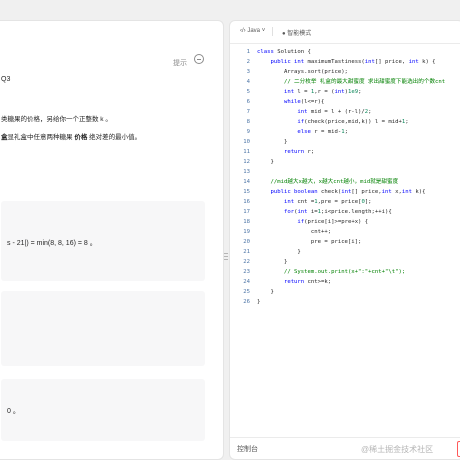 The image size is (460, 460). I want to click on code-text: return cnt>=k;, so click(307, 282).